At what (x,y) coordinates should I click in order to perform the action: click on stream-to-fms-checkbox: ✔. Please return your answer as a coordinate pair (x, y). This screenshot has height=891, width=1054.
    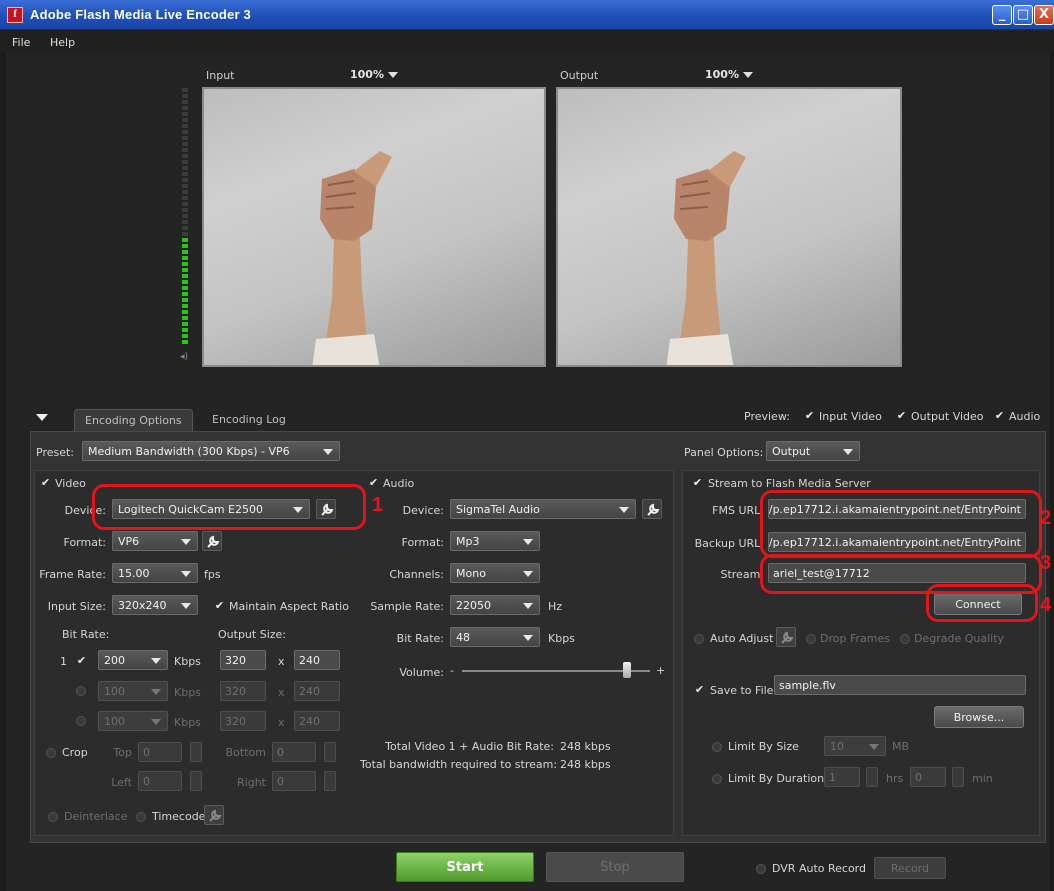
    Looking at the image, I should click on (697, 482).